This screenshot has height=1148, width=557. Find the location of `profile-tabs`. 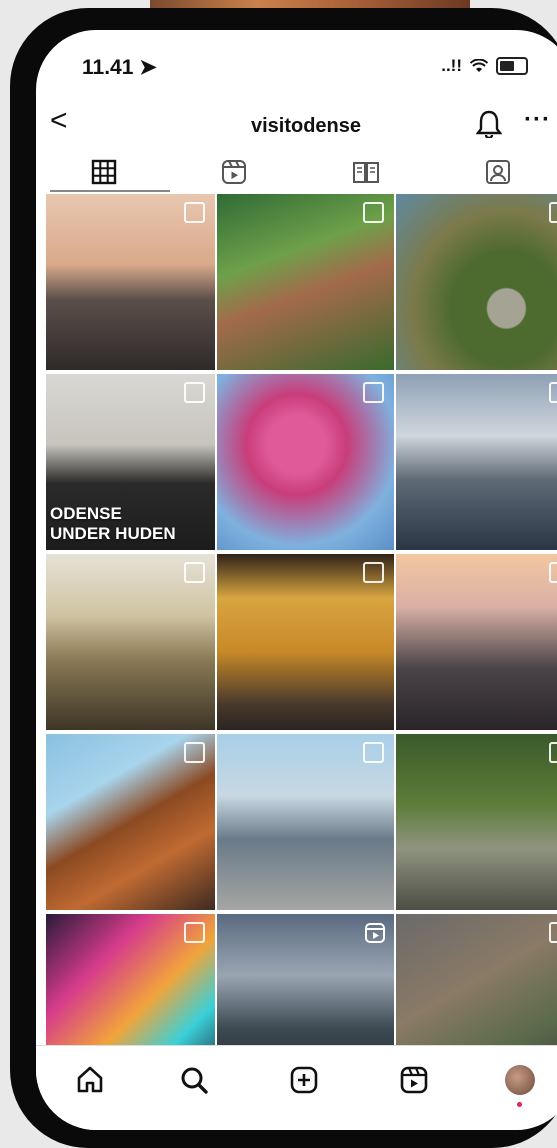

profile-tabs is located at coordinates (296, 172).